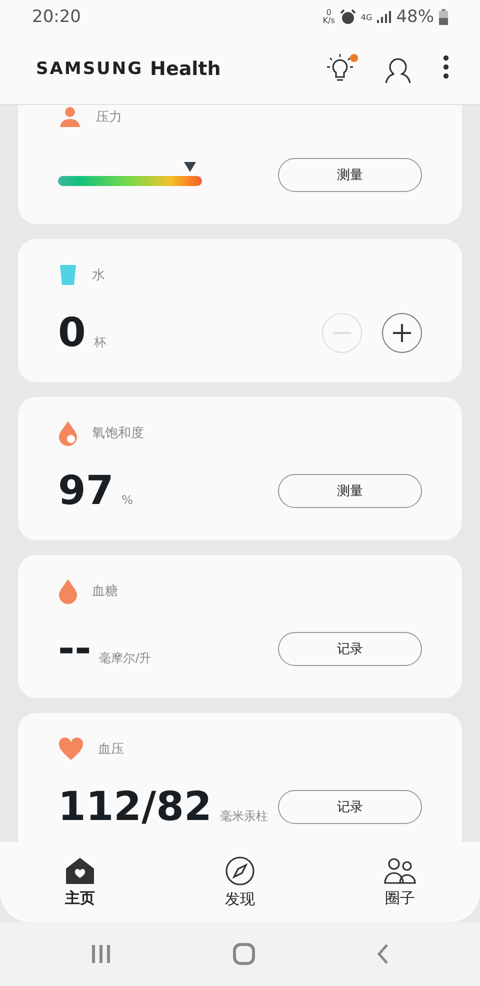 This screenshot has height=986, width=480. I want to click on heart-icon, so click(71, 749).